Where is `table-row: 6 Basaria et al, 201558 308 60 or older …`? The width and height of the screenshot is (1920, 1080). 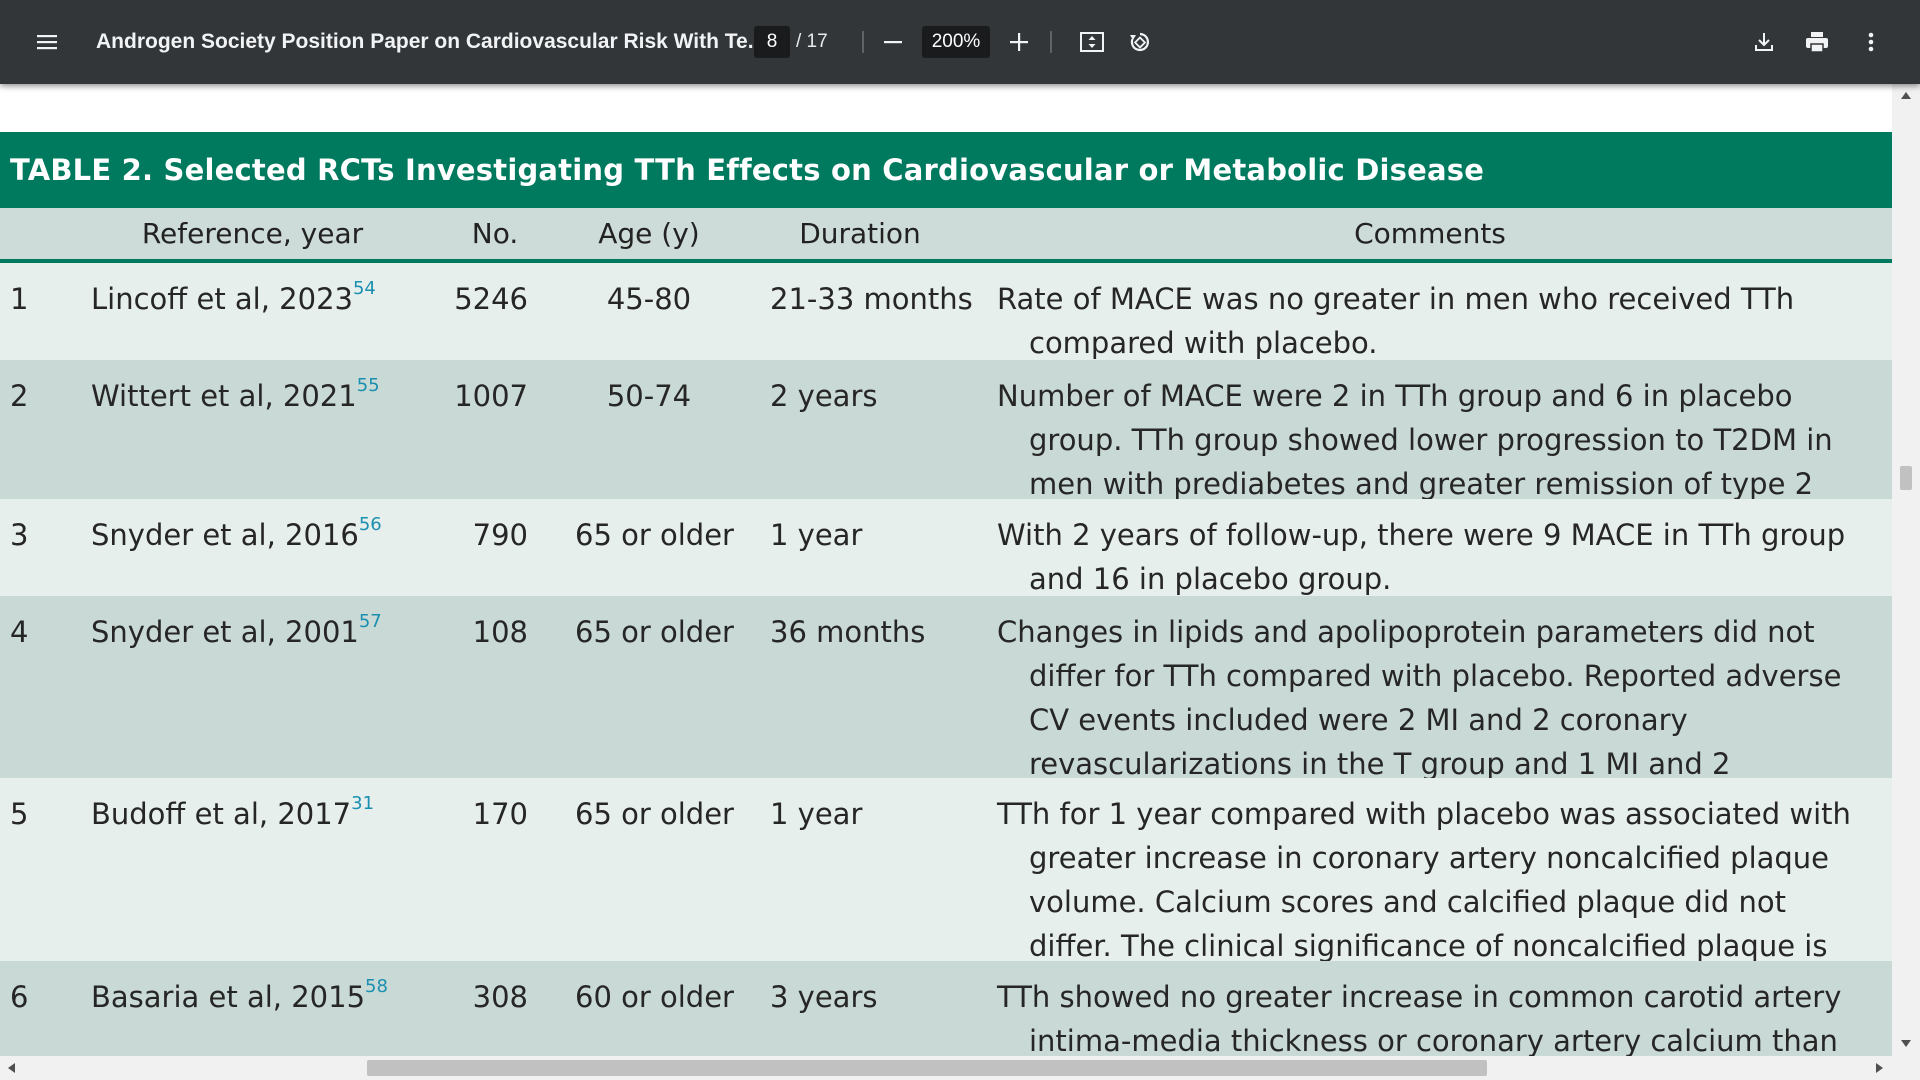 table-row: 6 Basaria et al, 201558 308 60 or older … is located at coordinates (946, 1020).